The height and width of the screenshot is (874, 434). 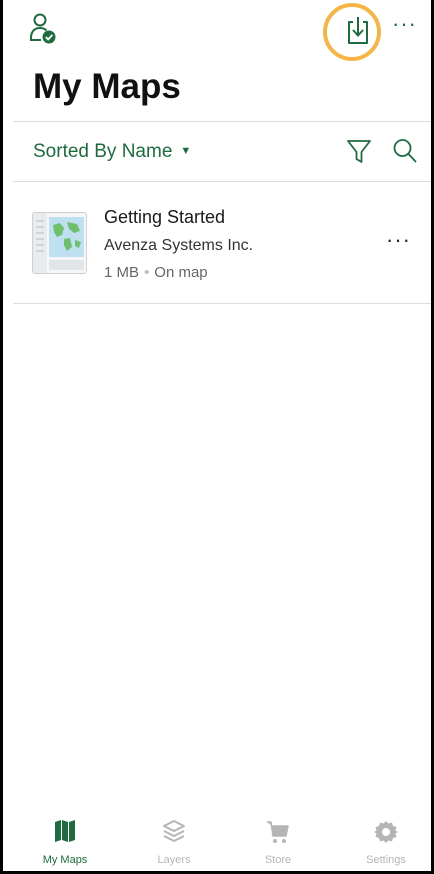 What do you see at coordinates (352, 32) in the screenshot?
I see `highlight-ring` at bounding box center [352, 32].